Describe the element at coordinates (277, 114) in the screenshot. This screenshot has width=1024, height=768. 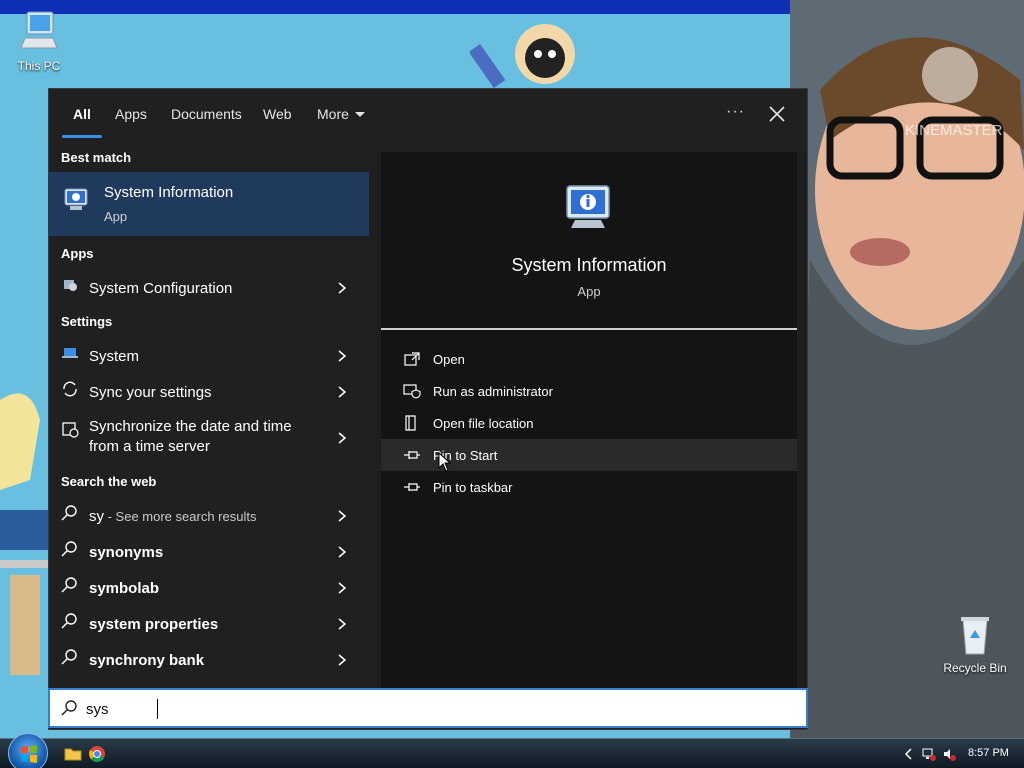
I see `tab-web: Web` at that location.